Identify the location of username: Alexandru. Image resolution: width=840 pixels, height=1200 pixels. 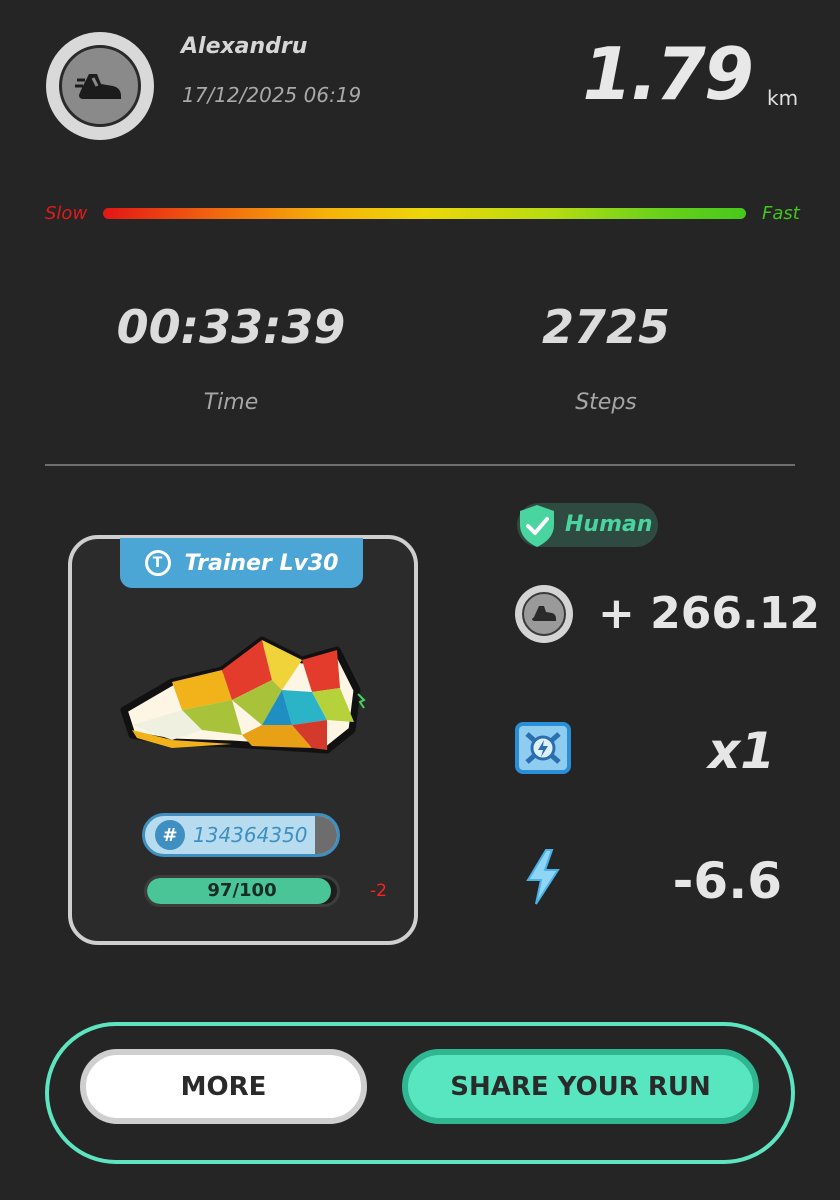
(244, 46).